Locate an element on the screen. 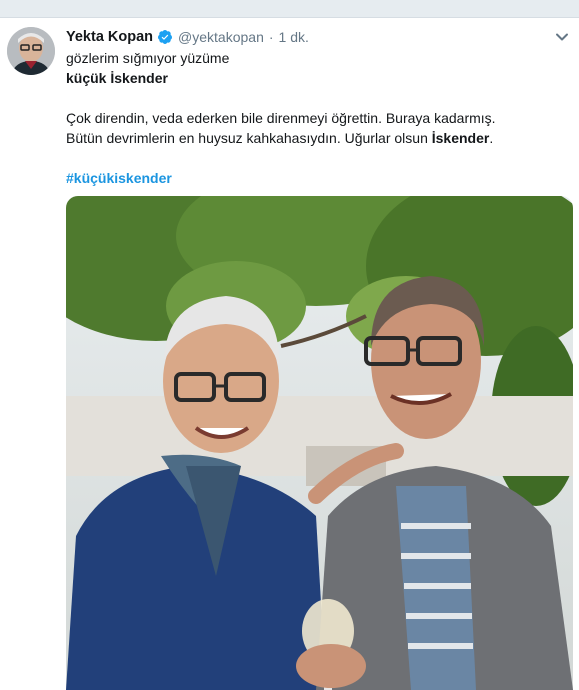 Image resolution: width=579 pixels, height=690 pixels. chevron-down-icon is located at coordinates (562, 37).